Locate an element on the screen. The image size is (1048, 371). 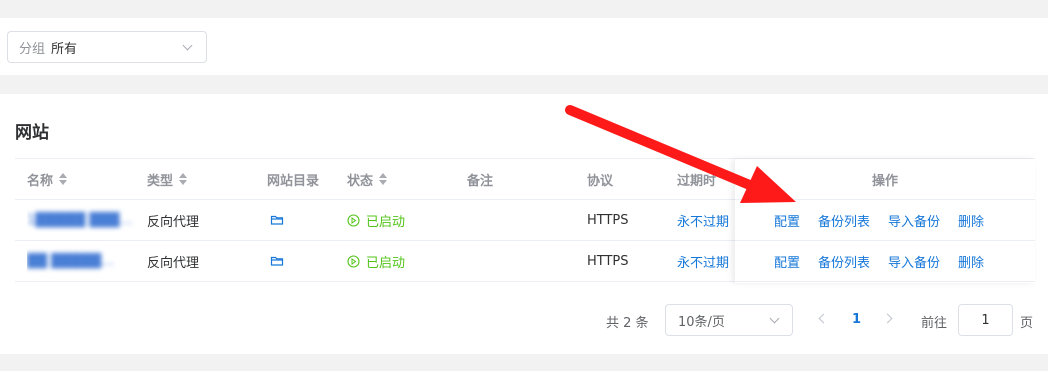
header-label-type: 类型 is located at coordinates (160, 181).